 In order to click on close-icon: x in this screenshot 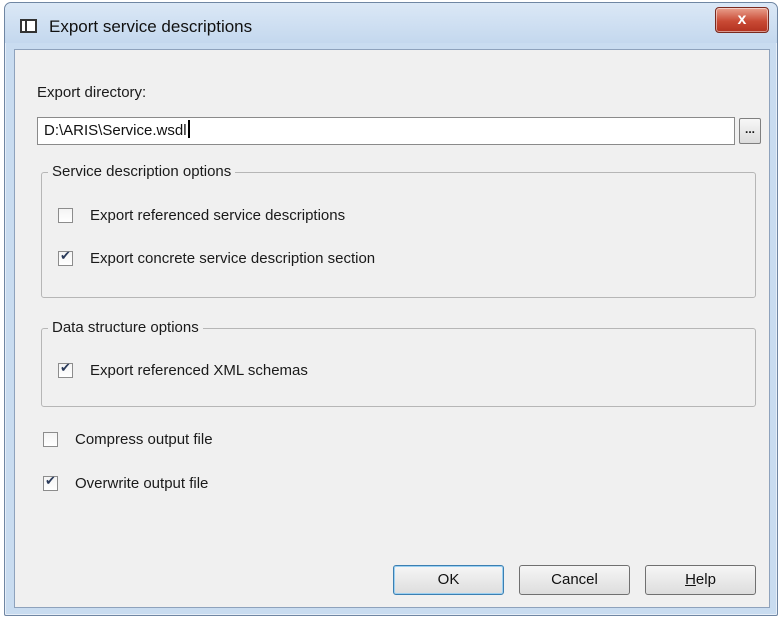, I will do `click(742, 19)`.